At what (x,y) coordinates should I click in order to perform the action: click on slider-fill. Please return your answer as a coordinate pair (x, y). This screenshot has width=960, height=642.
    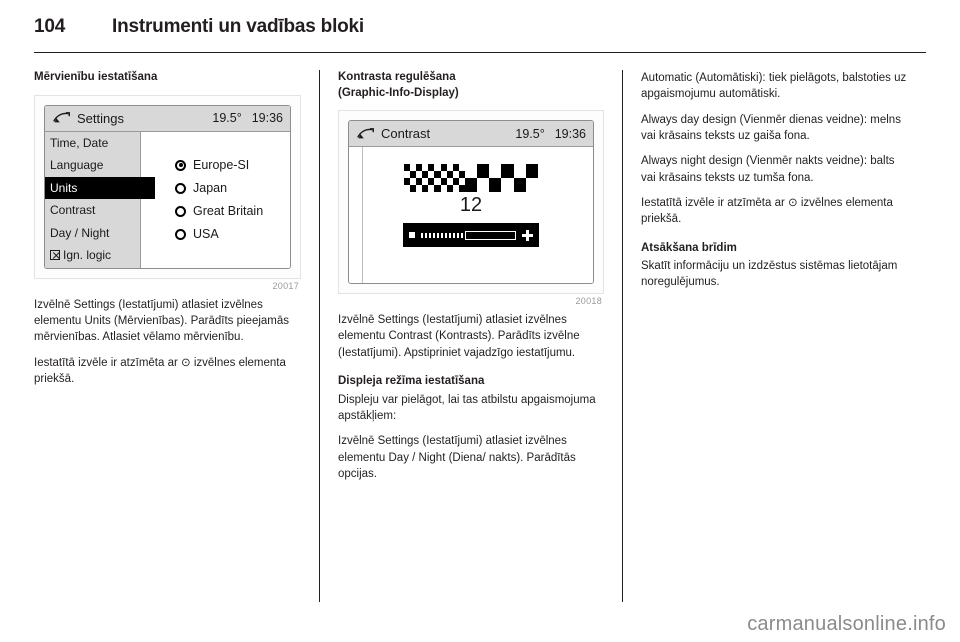
    Looking at the image, I should click on (490, 235).